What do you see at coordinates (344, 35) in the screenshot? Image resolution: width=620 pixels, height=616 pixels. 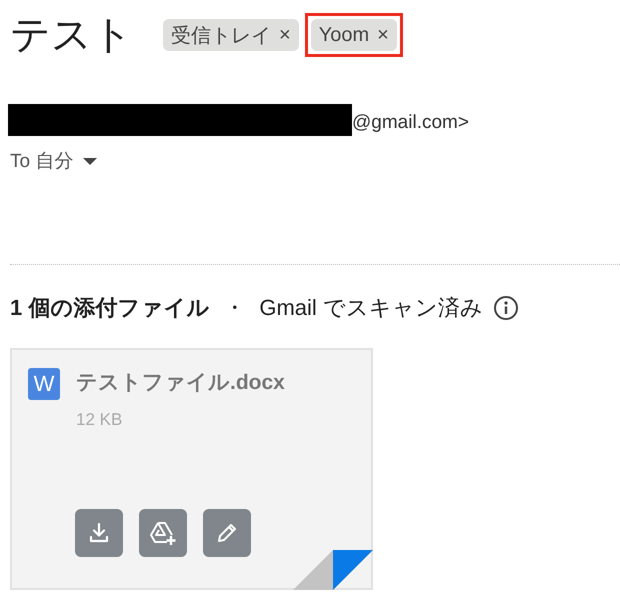 I see `label-text: Yoom` at bounding box center [344, 35].